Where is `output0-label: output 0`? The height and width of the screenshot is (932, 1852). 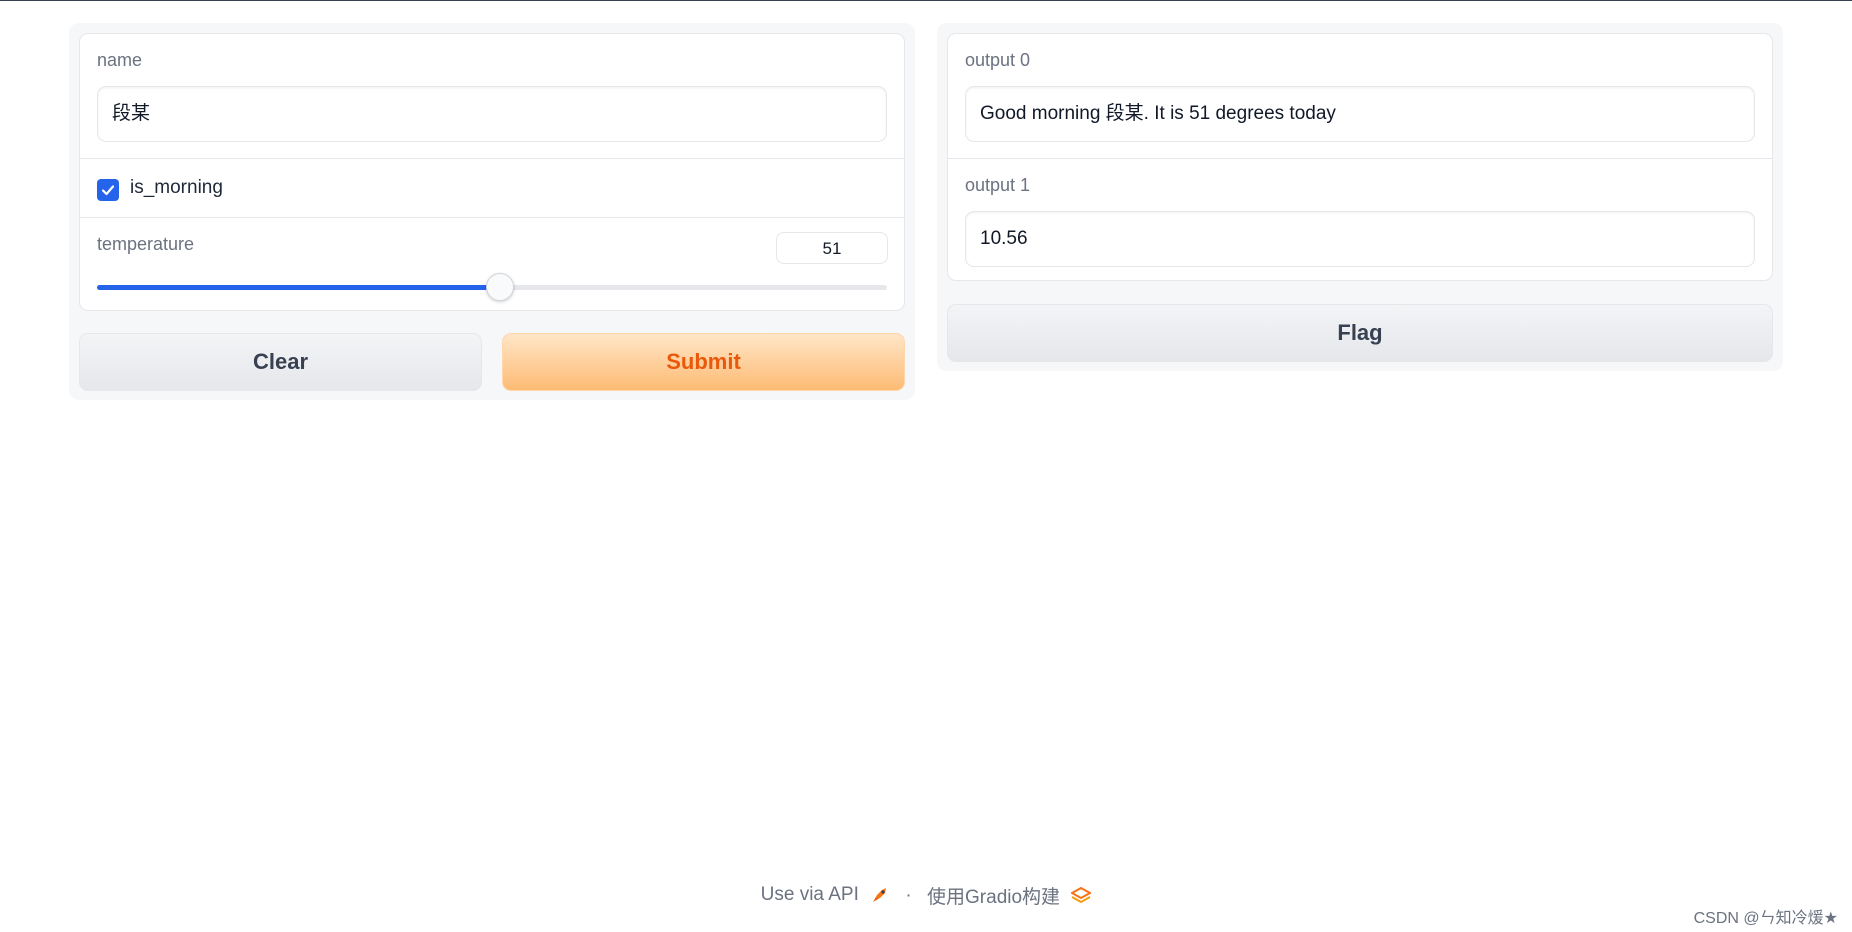
output0-label: output 0 is located at coordinates (998, 60).